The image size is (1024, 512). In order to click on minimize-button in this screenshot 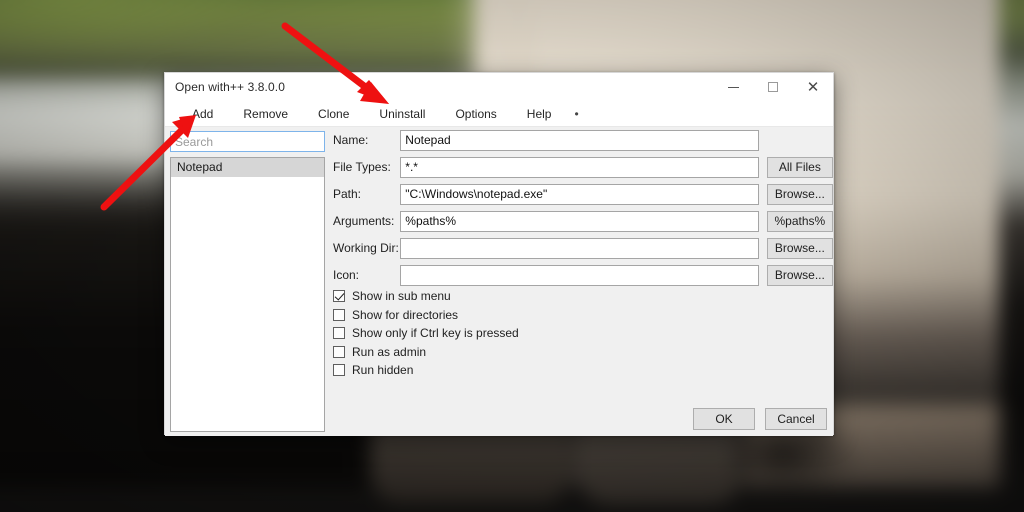, I will do `click(733, 87)`.